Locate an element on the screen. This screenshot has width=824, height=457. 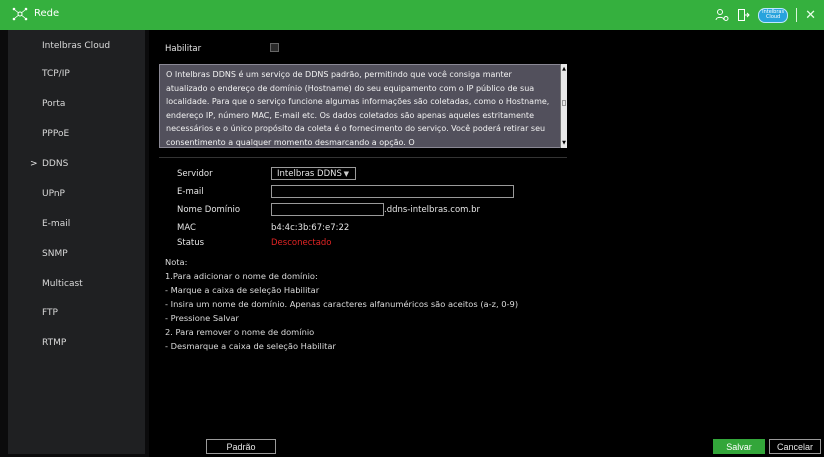
email-field is located at coordinates (392, 191).